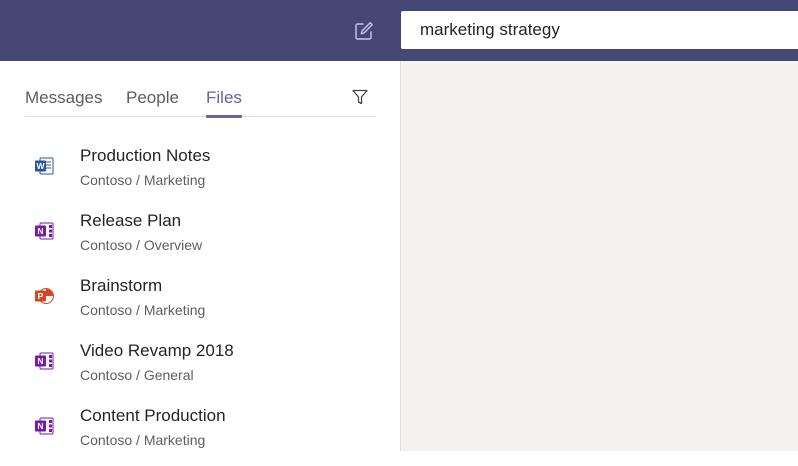 The height and width of the screenshot is (466, 798). What do you see at coordinates (157, 350) in the screenshot?
I see `file-name: Video Revamp 2018` at bounding box center [157, 350].